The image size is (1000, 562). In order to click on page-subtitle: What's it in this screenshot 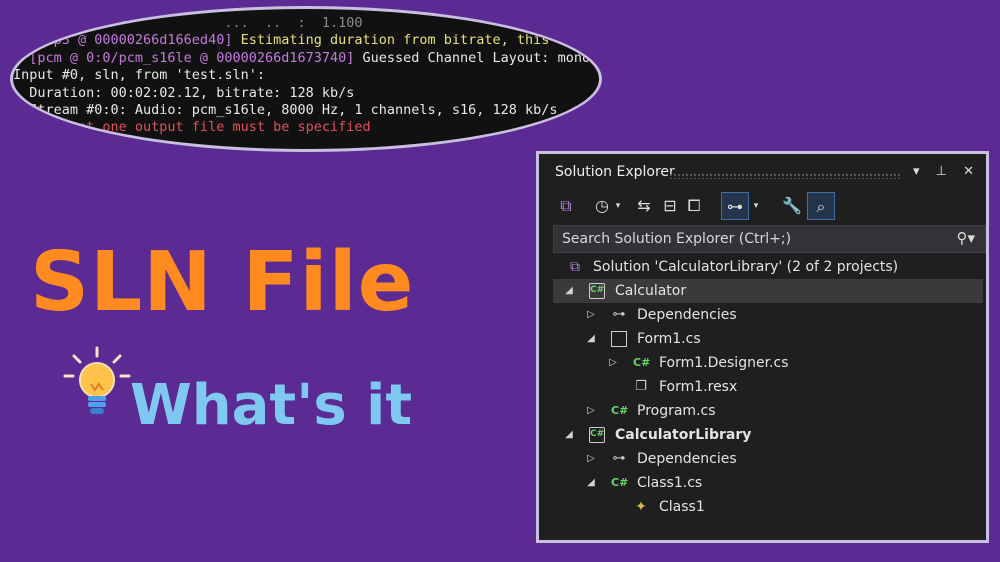, I will do `click(271, 405)`.